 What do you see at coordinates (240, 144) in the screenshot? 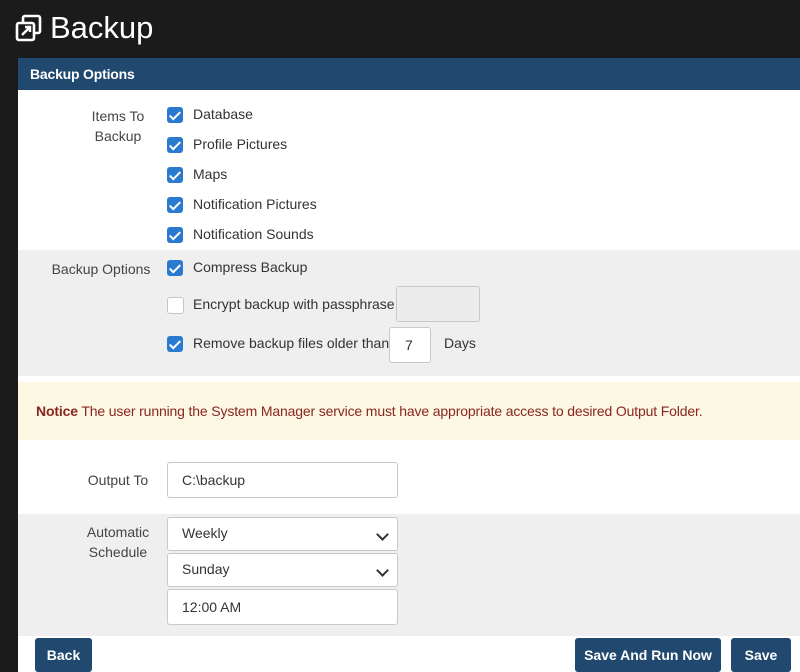
I see `profile-pictures-label: Profile Pictures` at bounding box center [240, 144].